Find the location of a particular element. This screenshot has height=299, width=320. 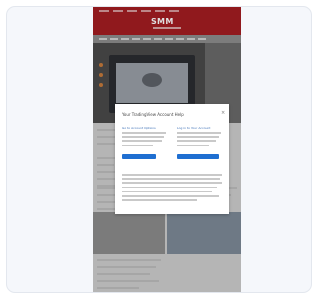

left-column-text is located at coordinates (144, 140).